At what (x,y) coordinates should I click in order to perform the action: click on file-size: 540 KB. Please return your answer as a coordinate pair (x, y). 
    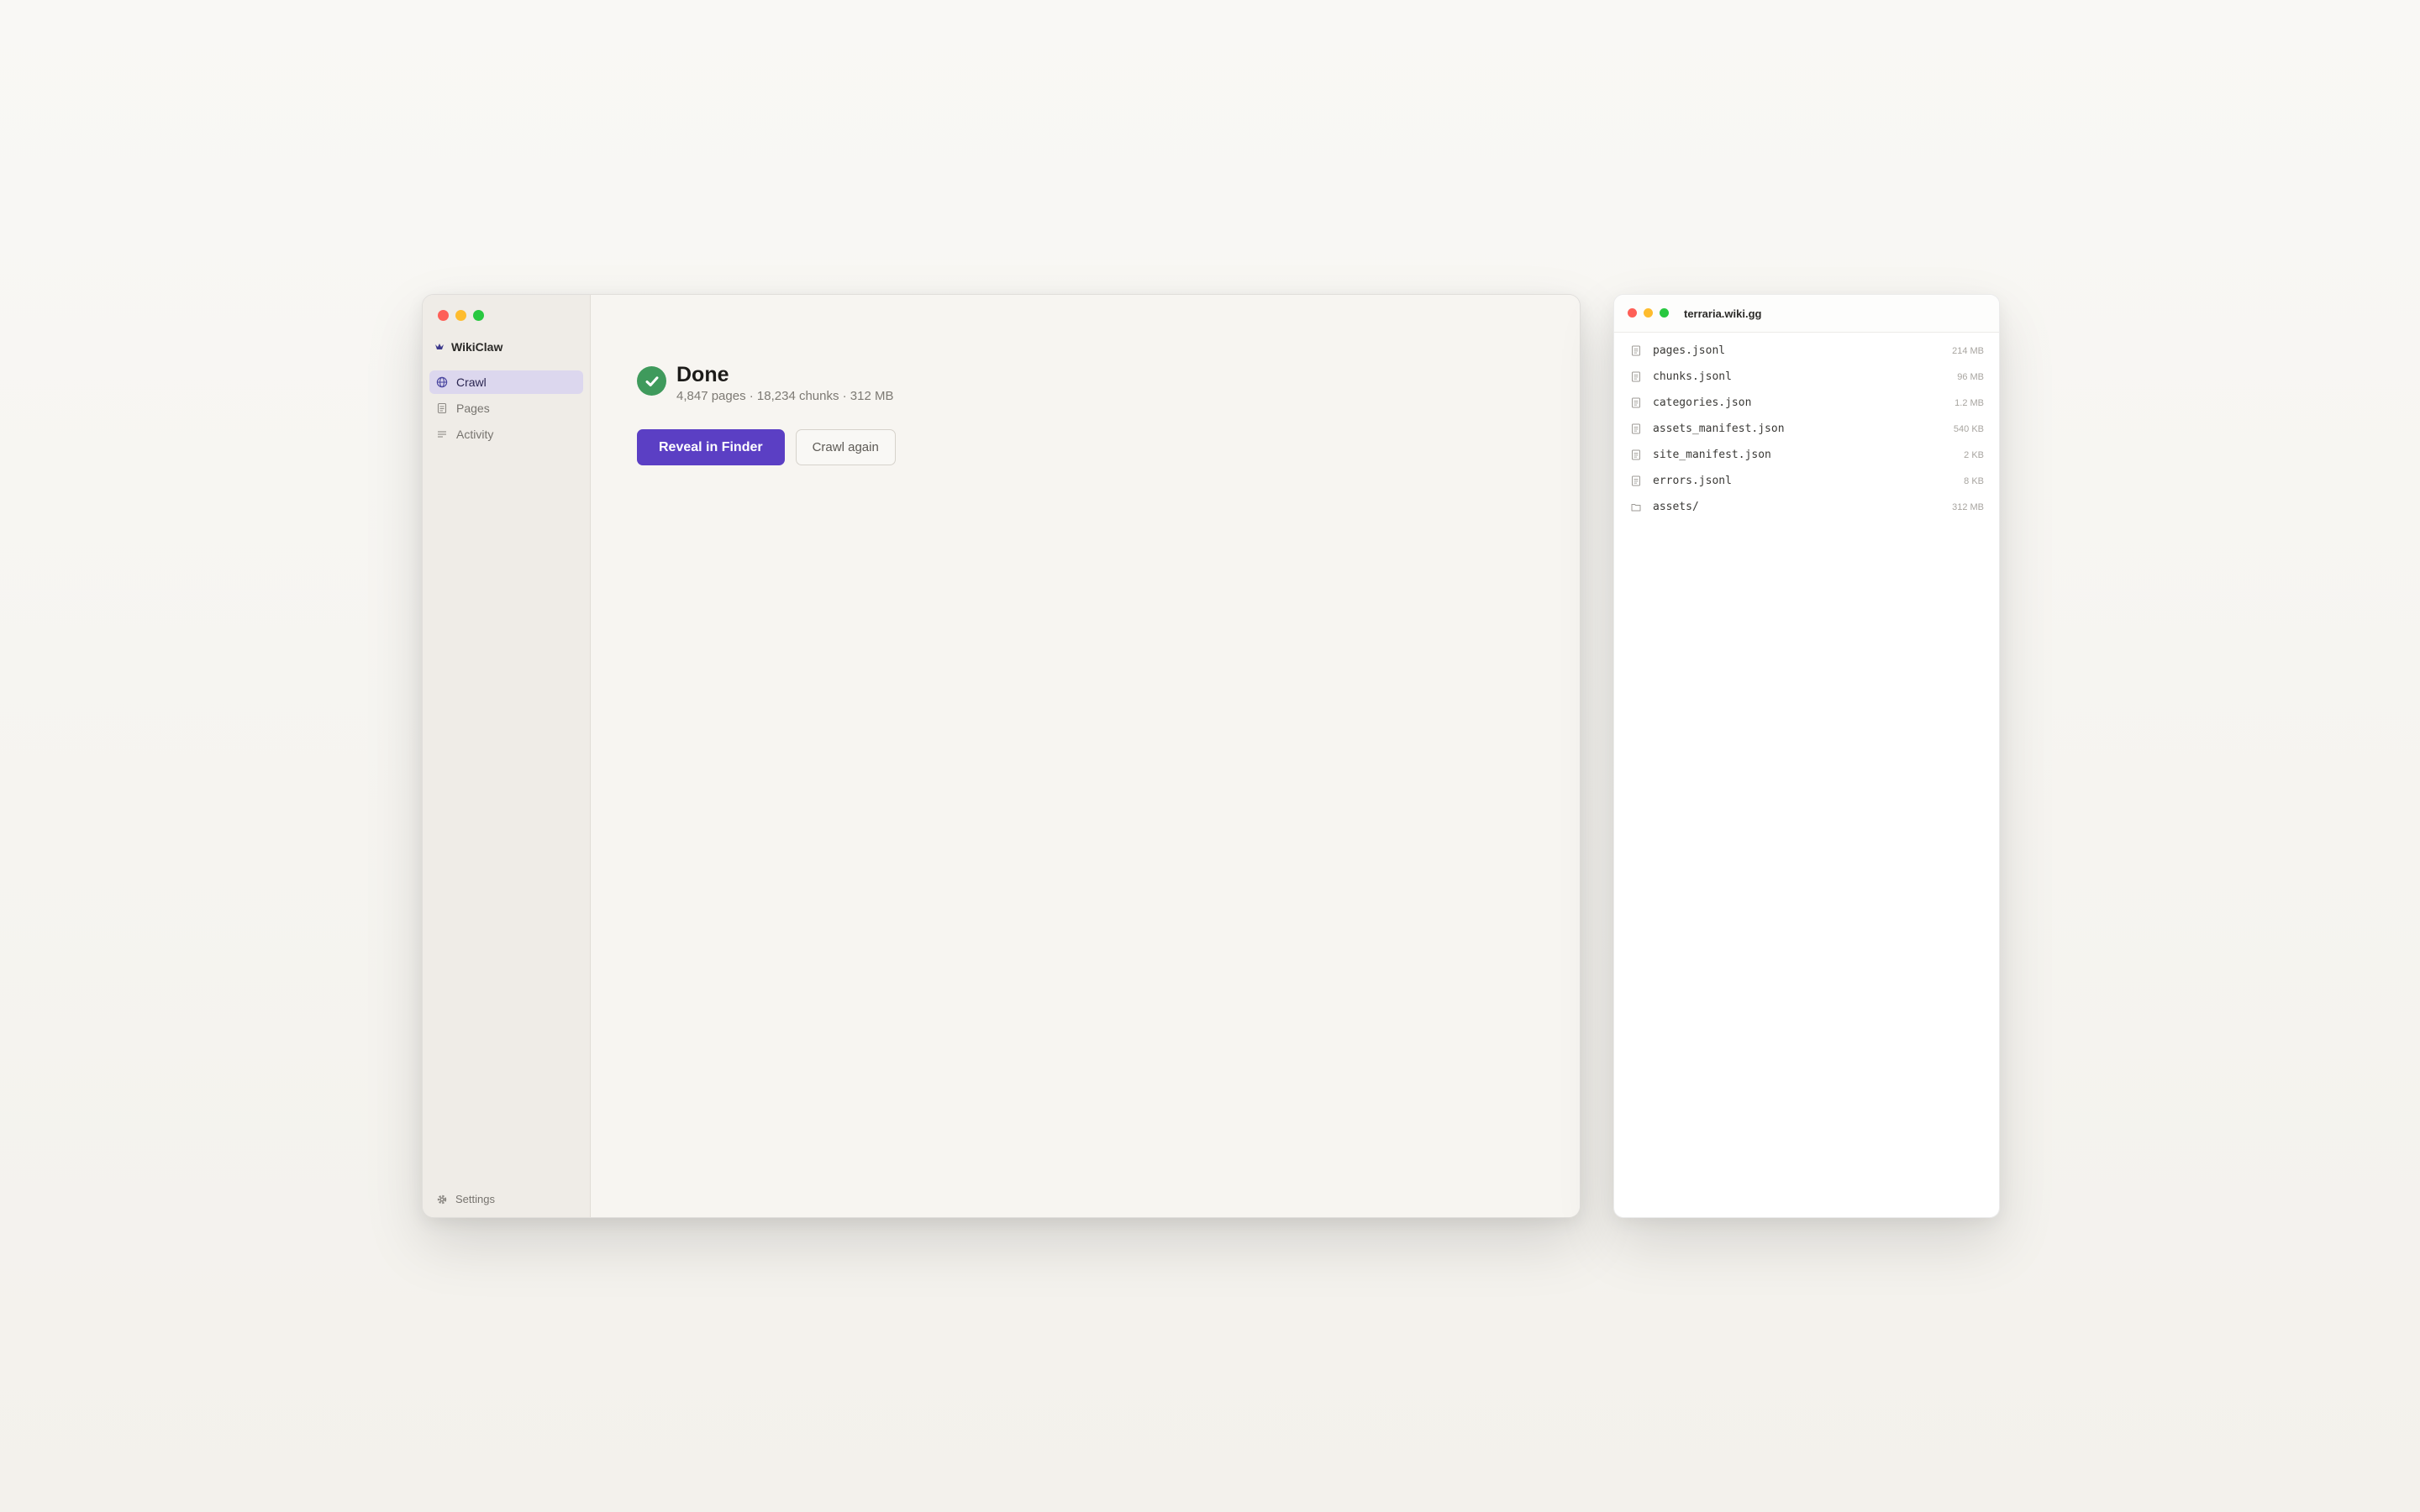
    Looking at the image, I should click on (1969, 428).